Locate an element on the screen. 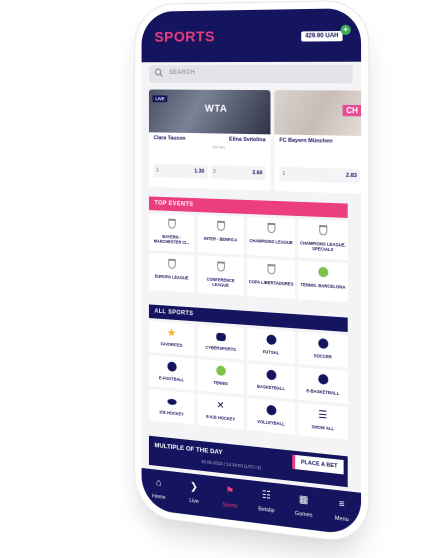 Image resolution: width=427 pixels, height=558 pixels. tile-label: SHOW ALL is located at coordinates (323, 428).